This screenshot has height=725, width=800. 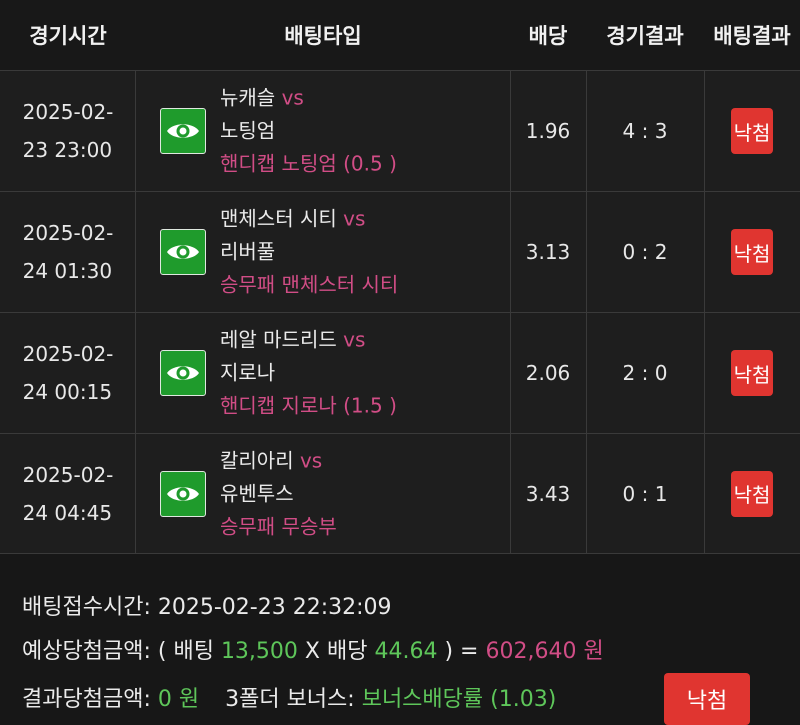 I want to click on received-value: 2025-02-23 22:32:09, so click(x=274, y=607).